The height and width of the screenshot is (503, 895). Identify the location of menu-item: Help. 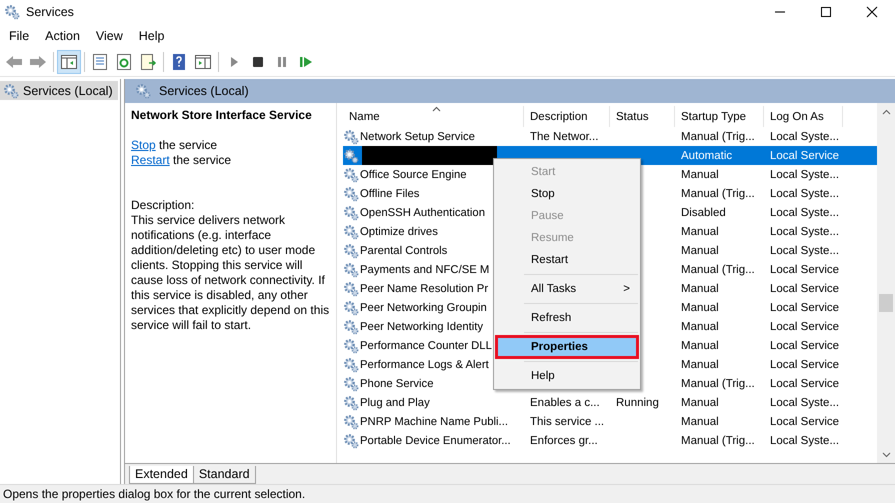
(151, 36).